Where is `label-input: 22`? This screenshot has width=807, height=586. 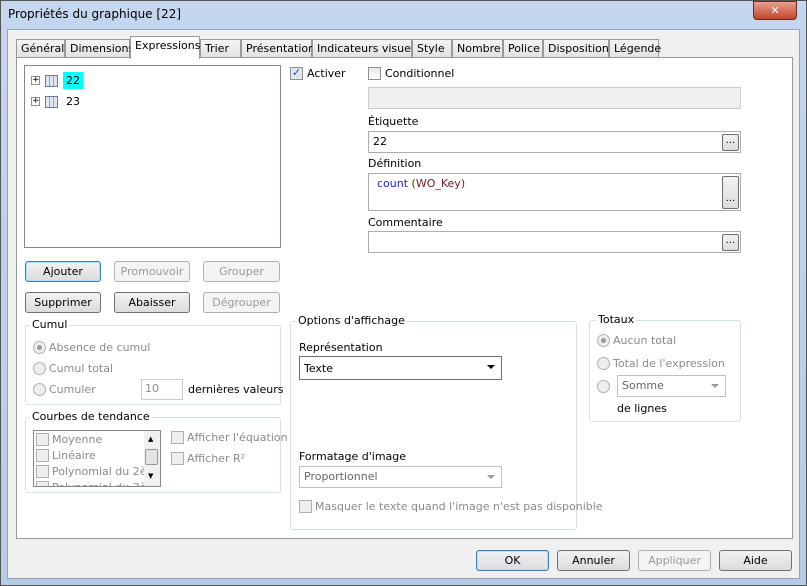
label-input: 22 is located at coordinates (554, 142).